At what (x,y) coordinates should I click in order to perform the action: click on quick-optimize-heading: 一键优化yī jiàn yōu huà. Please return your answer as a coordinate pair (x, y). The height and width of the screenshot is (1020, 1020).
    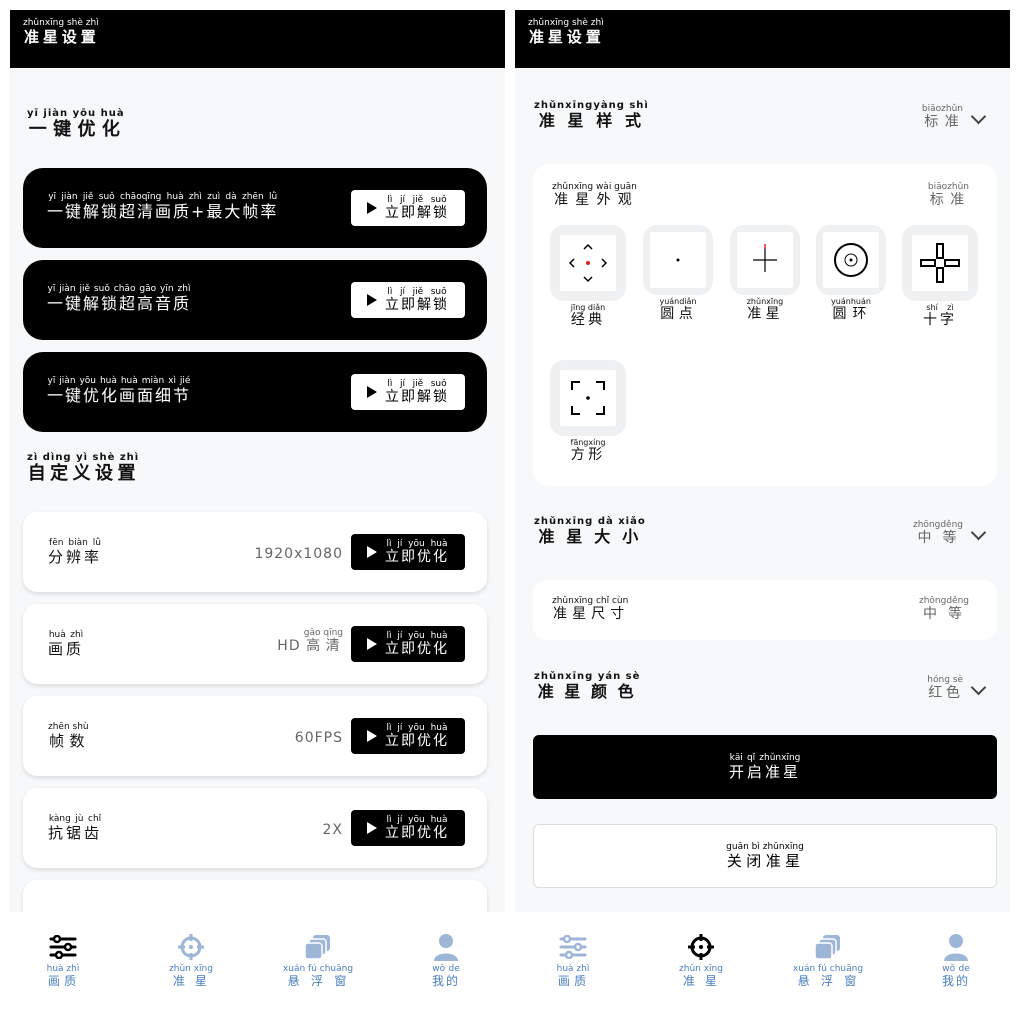
    Looking at the image, I should click on (76, 124).